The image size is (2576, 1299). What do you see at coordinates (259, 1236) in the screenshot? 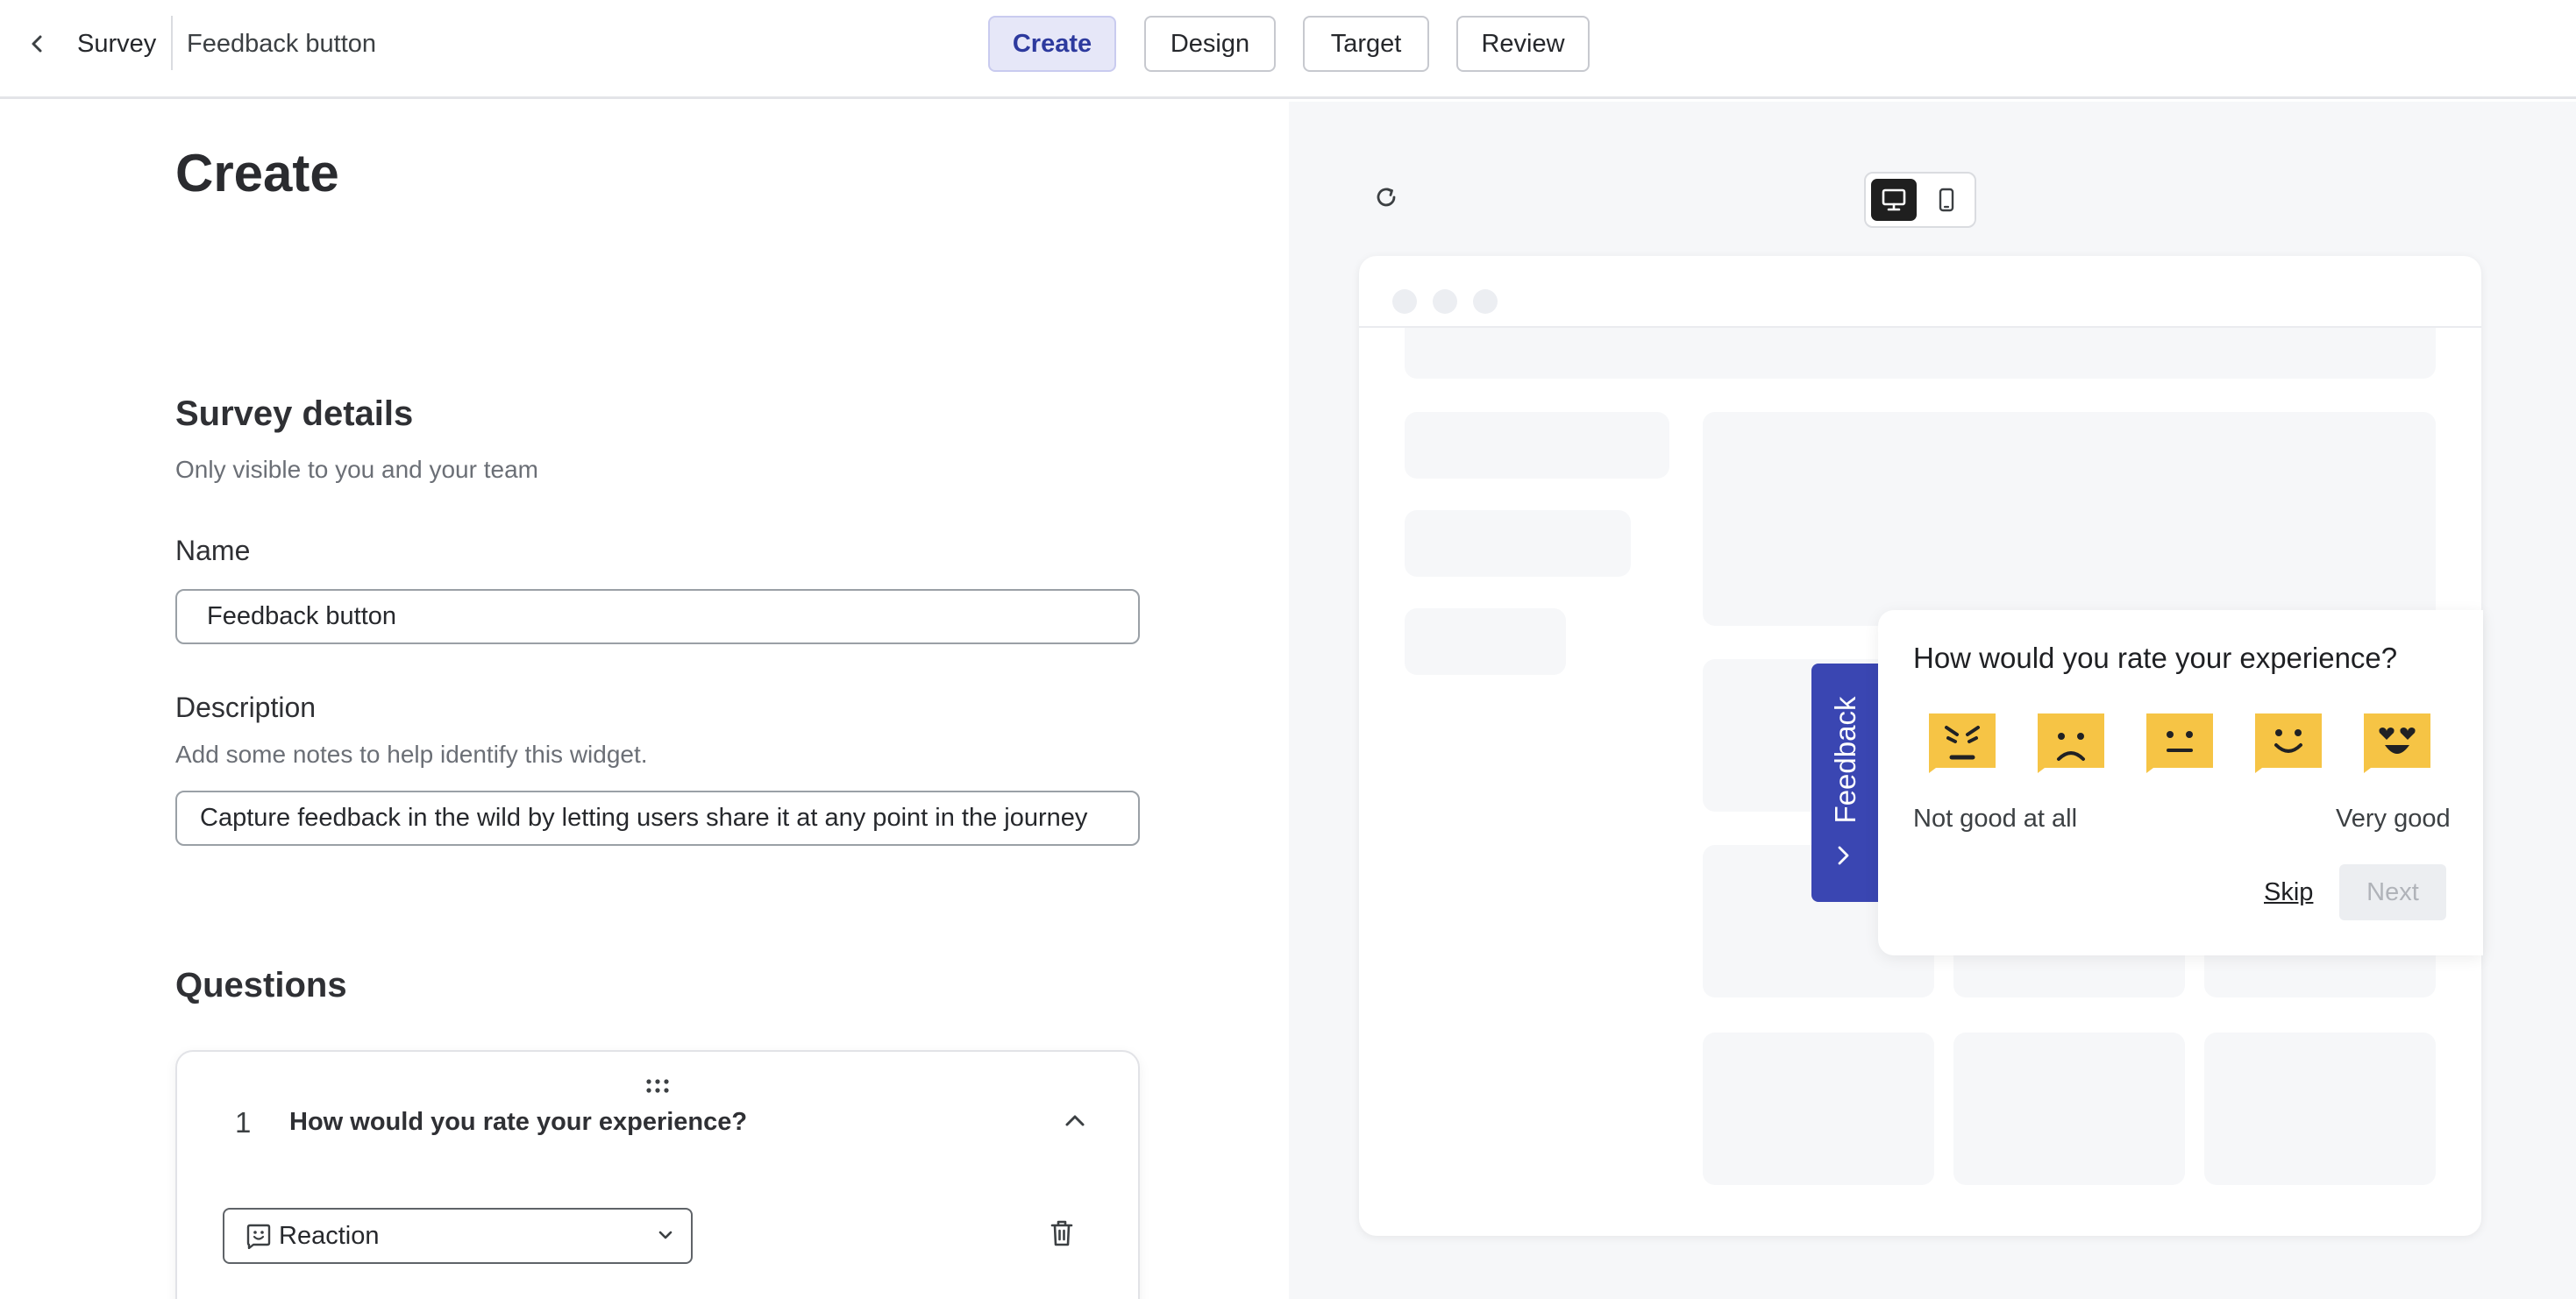
I see `reaction-icon` at bounding box center [259, 1236].